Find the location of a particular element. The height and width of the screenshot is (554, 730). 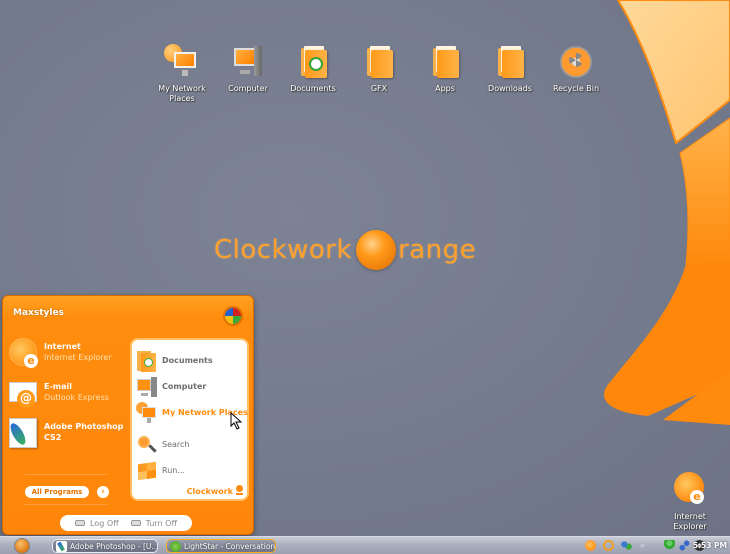

places-item-label: Search is located at coordinates (176, 444).